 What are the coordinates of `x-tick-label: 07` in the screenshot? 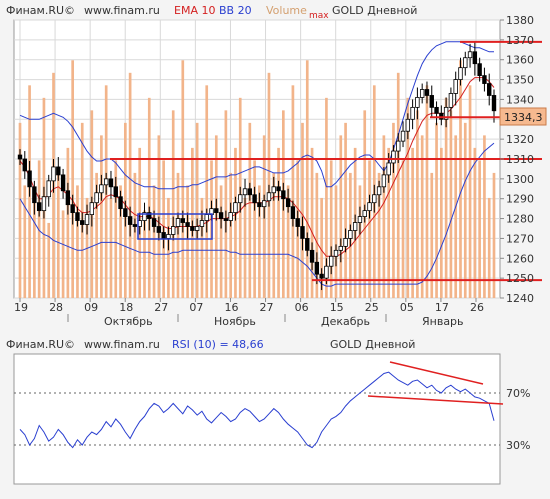 It's located at (196, 307).